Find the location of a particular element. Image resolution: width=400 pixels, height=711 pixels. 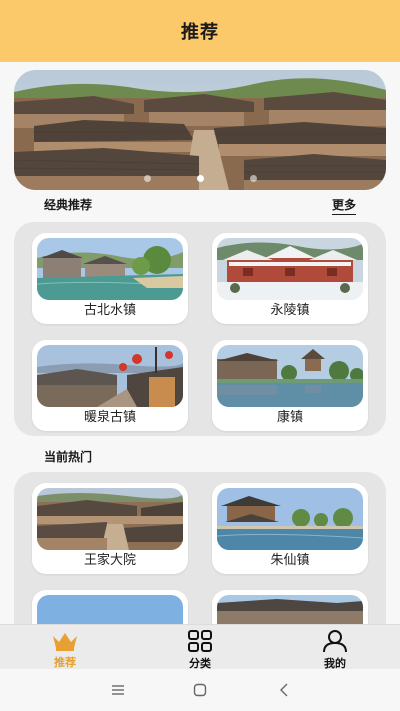

card-zhuxian-town: 朱仙镇 is located at coordinates (290, 528).